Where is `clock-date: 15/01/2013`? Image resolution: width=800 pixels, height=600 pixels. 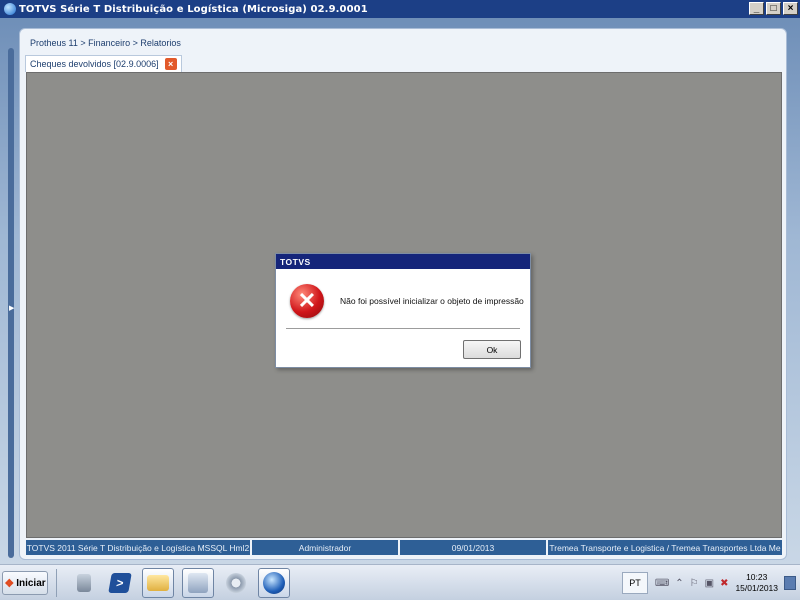 clock-date: 15/01/2013 is located at coordinates (756, 588).